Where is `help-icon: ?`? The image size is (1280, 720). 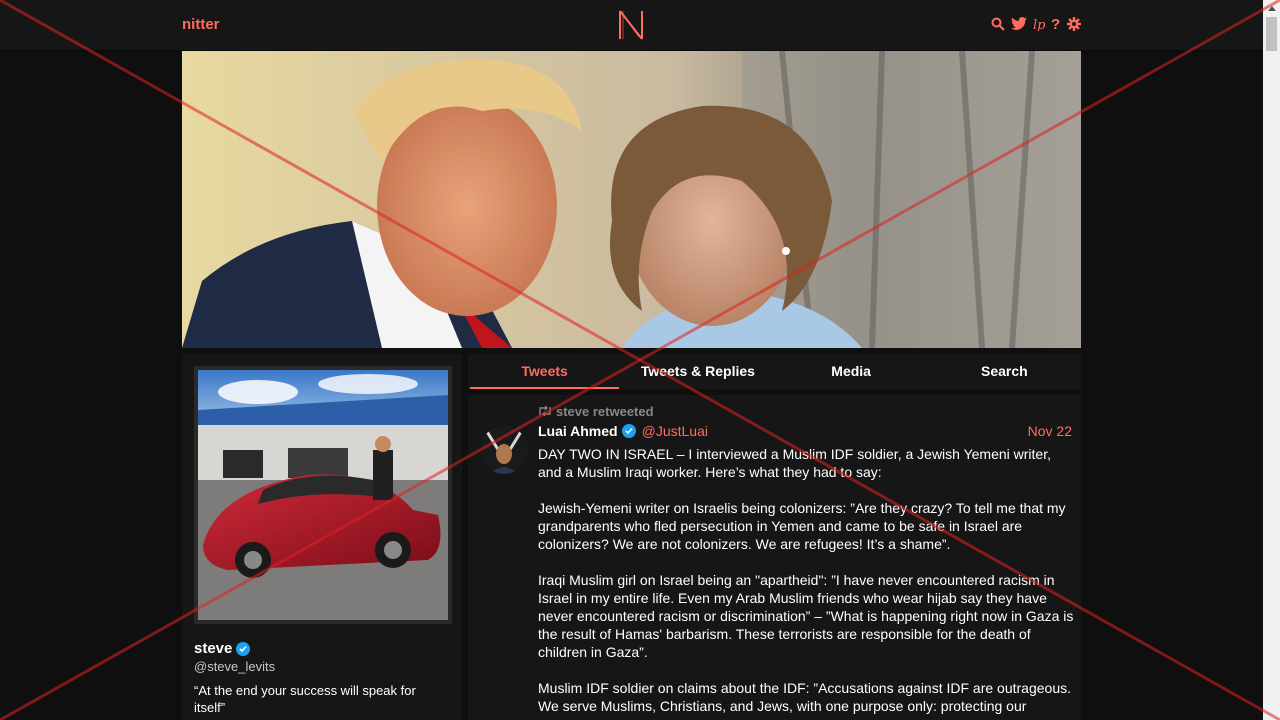 help-icon: ? is located at coordinates (1056, 24).